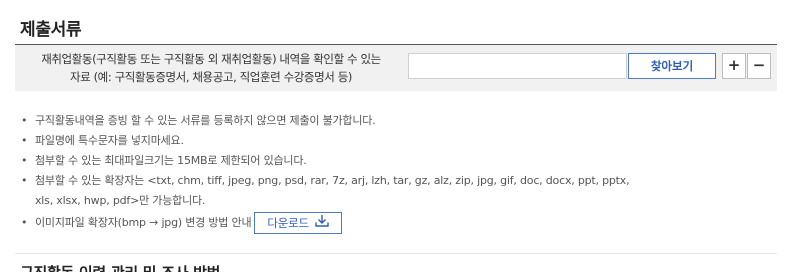  I want to click on file-row-label-line2: 자료 (예: 구직활동증명서, 채용공고, 직업훈련 수강증명서 등), so click(210, 77).